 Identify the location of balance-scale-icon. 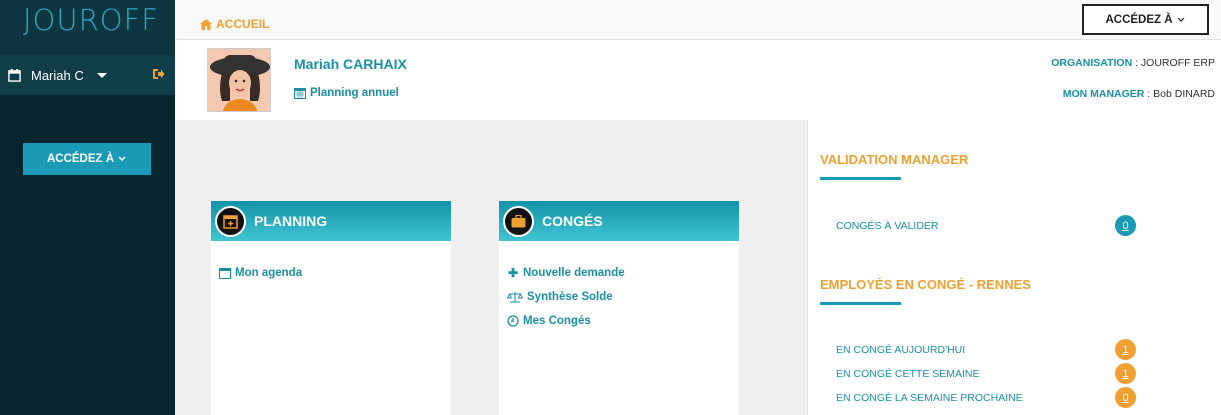
(515, 297).